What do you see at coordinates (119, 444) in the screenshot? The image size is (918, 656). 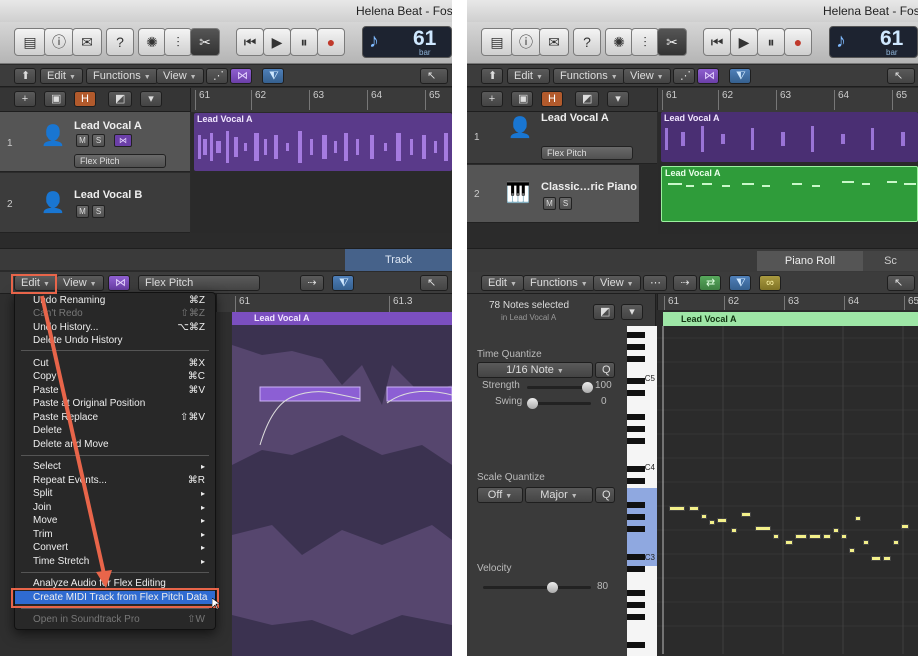 I see `menu-item-delete-and-move: Delete and Move` at bounding box center [119, 444].